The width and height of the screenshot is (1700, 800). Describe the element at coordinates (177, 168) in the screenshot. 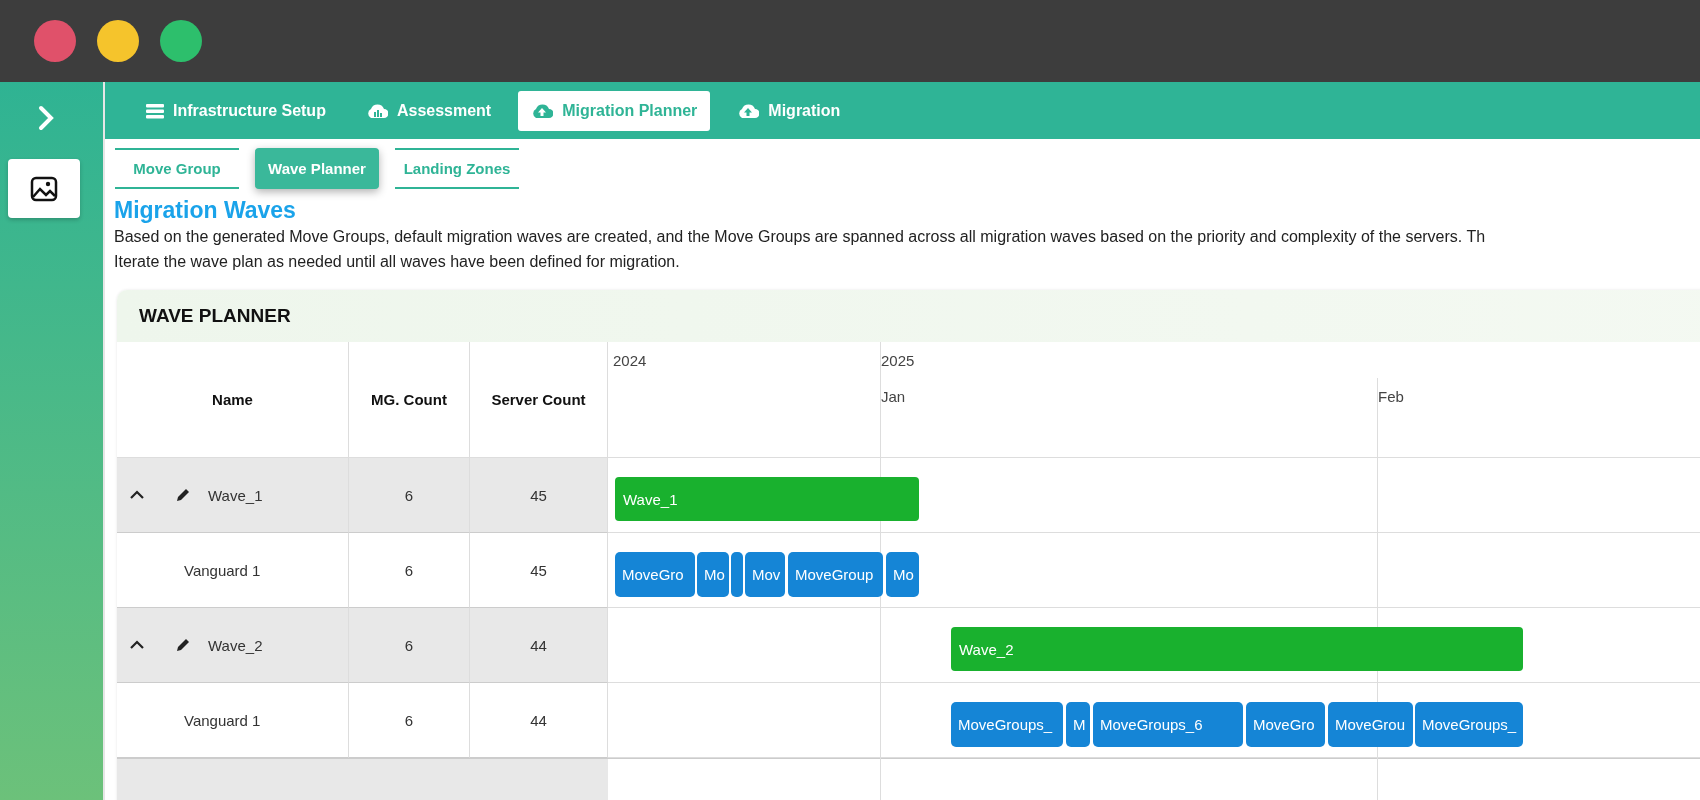

I see `sub-tab: Move Group` at that location.